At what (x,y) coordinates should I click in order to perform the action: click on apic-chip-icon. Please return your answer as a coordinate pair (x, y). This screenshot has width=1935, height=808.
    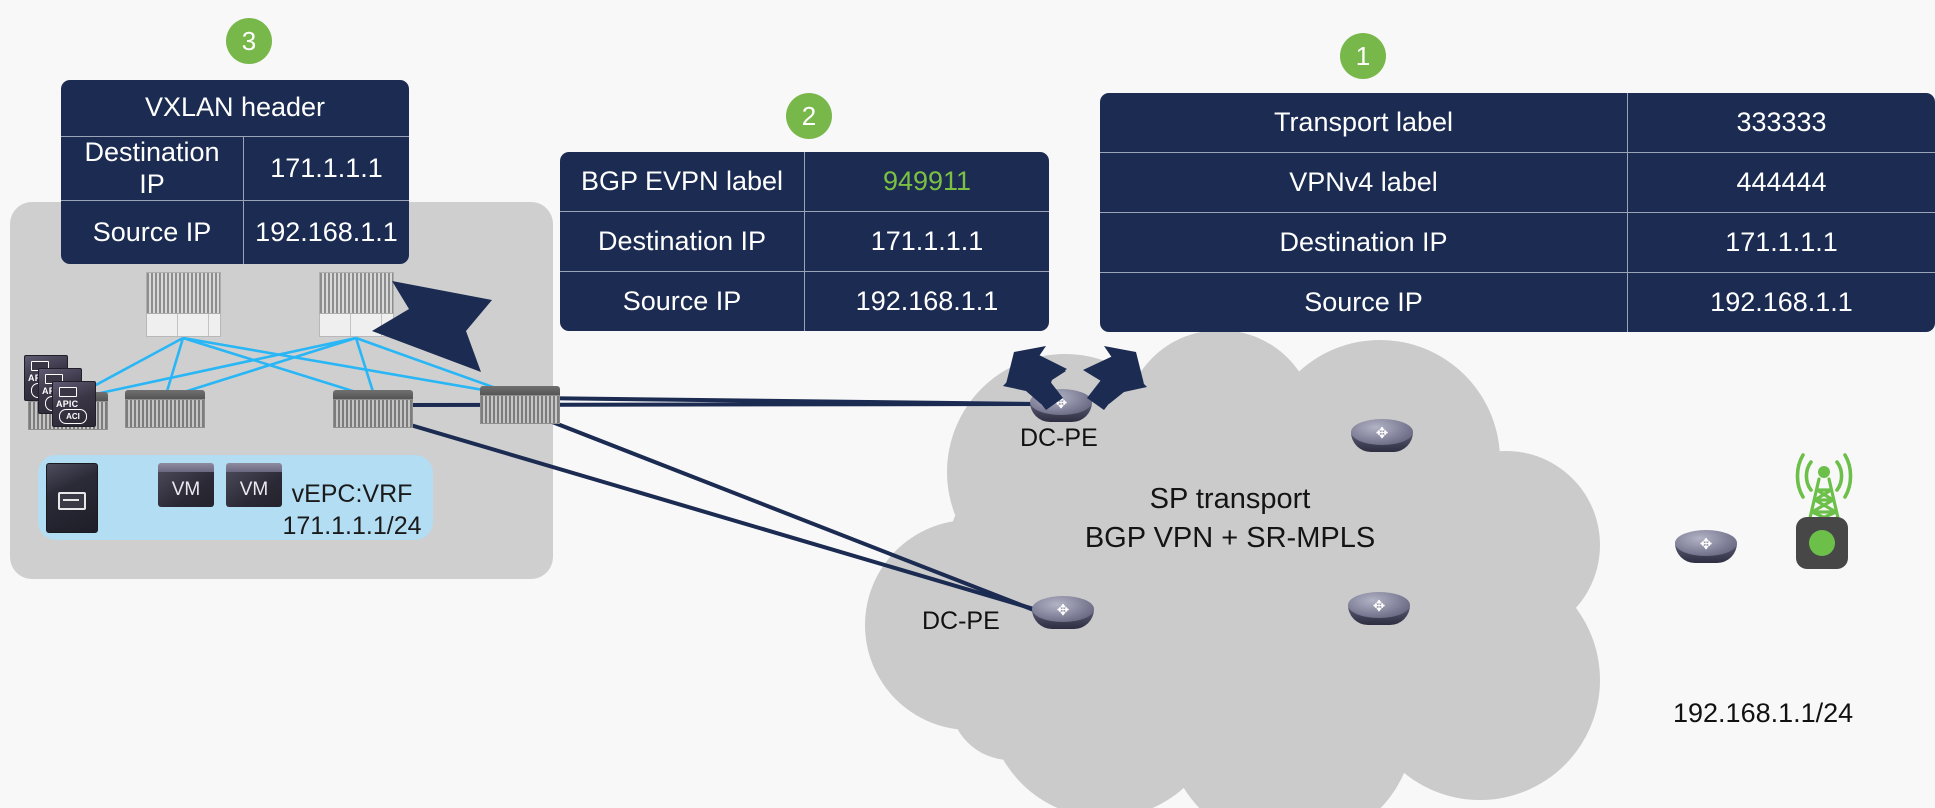
    Looking at the image, I should click on (68, 392).